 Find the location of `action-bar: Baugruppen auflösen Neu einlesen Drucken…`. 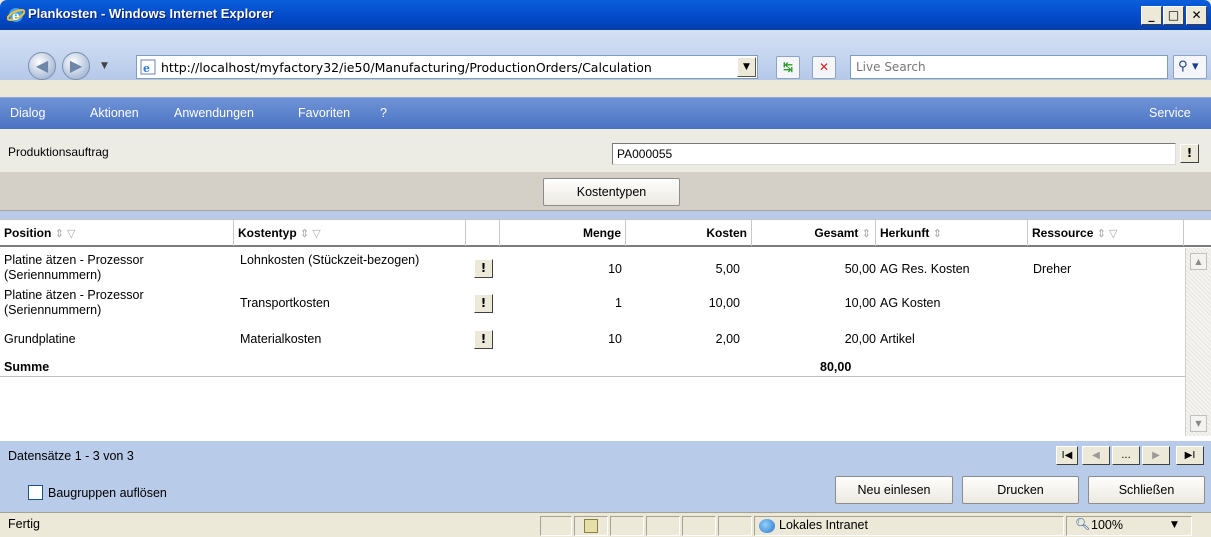

action-bar: Baugruppen auflösen Neu einlesen Drucken… is located at coordinates (605, 491).